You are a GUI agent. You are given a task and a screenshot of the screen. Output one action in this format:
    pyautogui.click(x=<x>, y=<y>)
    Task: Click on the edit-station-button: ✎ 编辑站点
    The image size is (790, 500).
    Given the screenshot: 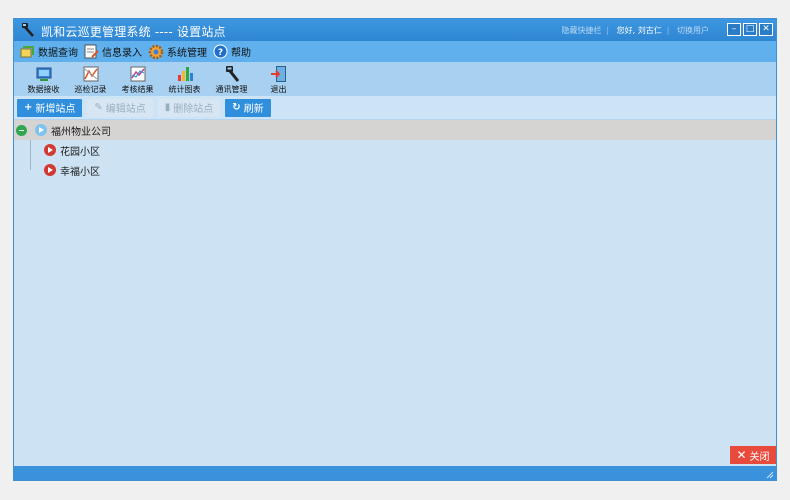 What is the action you would take?
    pyautogui.click(x=120, y=107)
    